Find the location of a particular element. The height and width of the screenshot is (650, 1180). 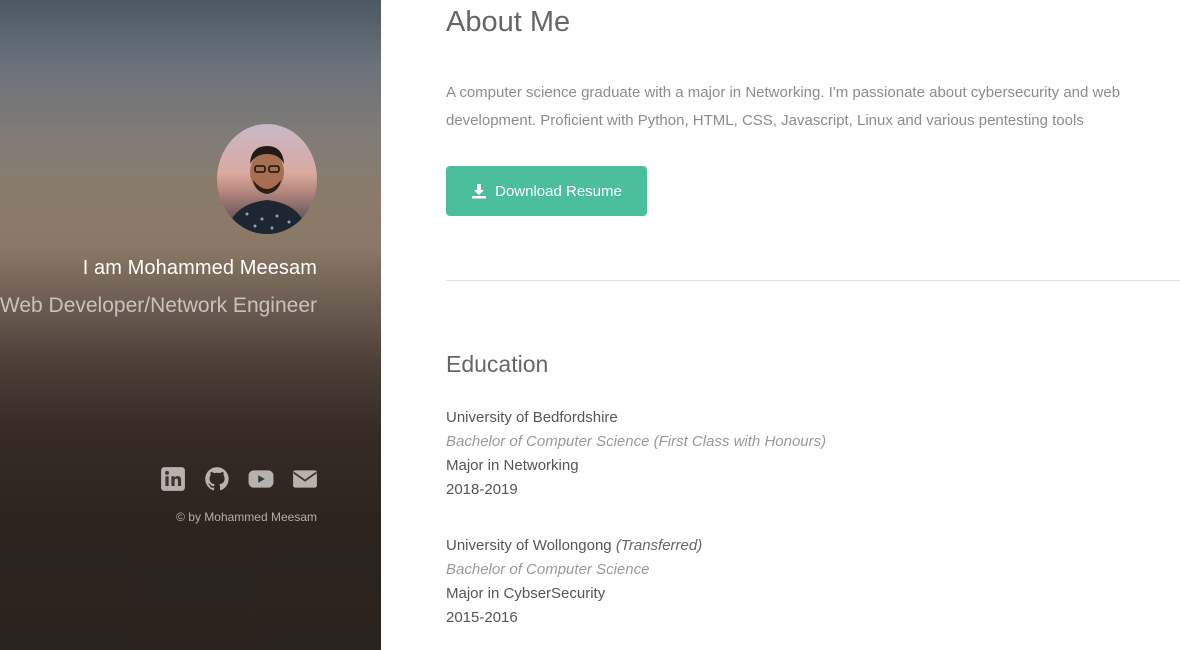

role-subtitle: Web Developer/Network Engineer is located at coordinates (158, 305).